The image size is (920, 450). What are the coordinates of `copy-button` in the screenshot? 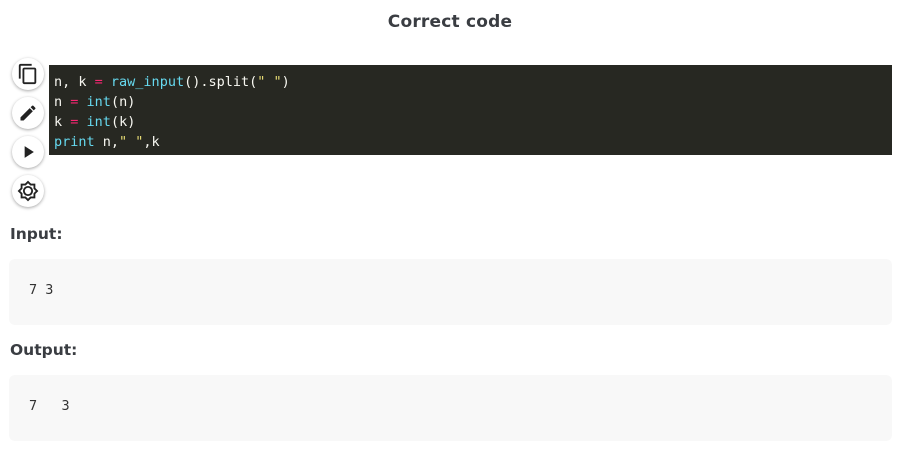 It's located at (28, 74).